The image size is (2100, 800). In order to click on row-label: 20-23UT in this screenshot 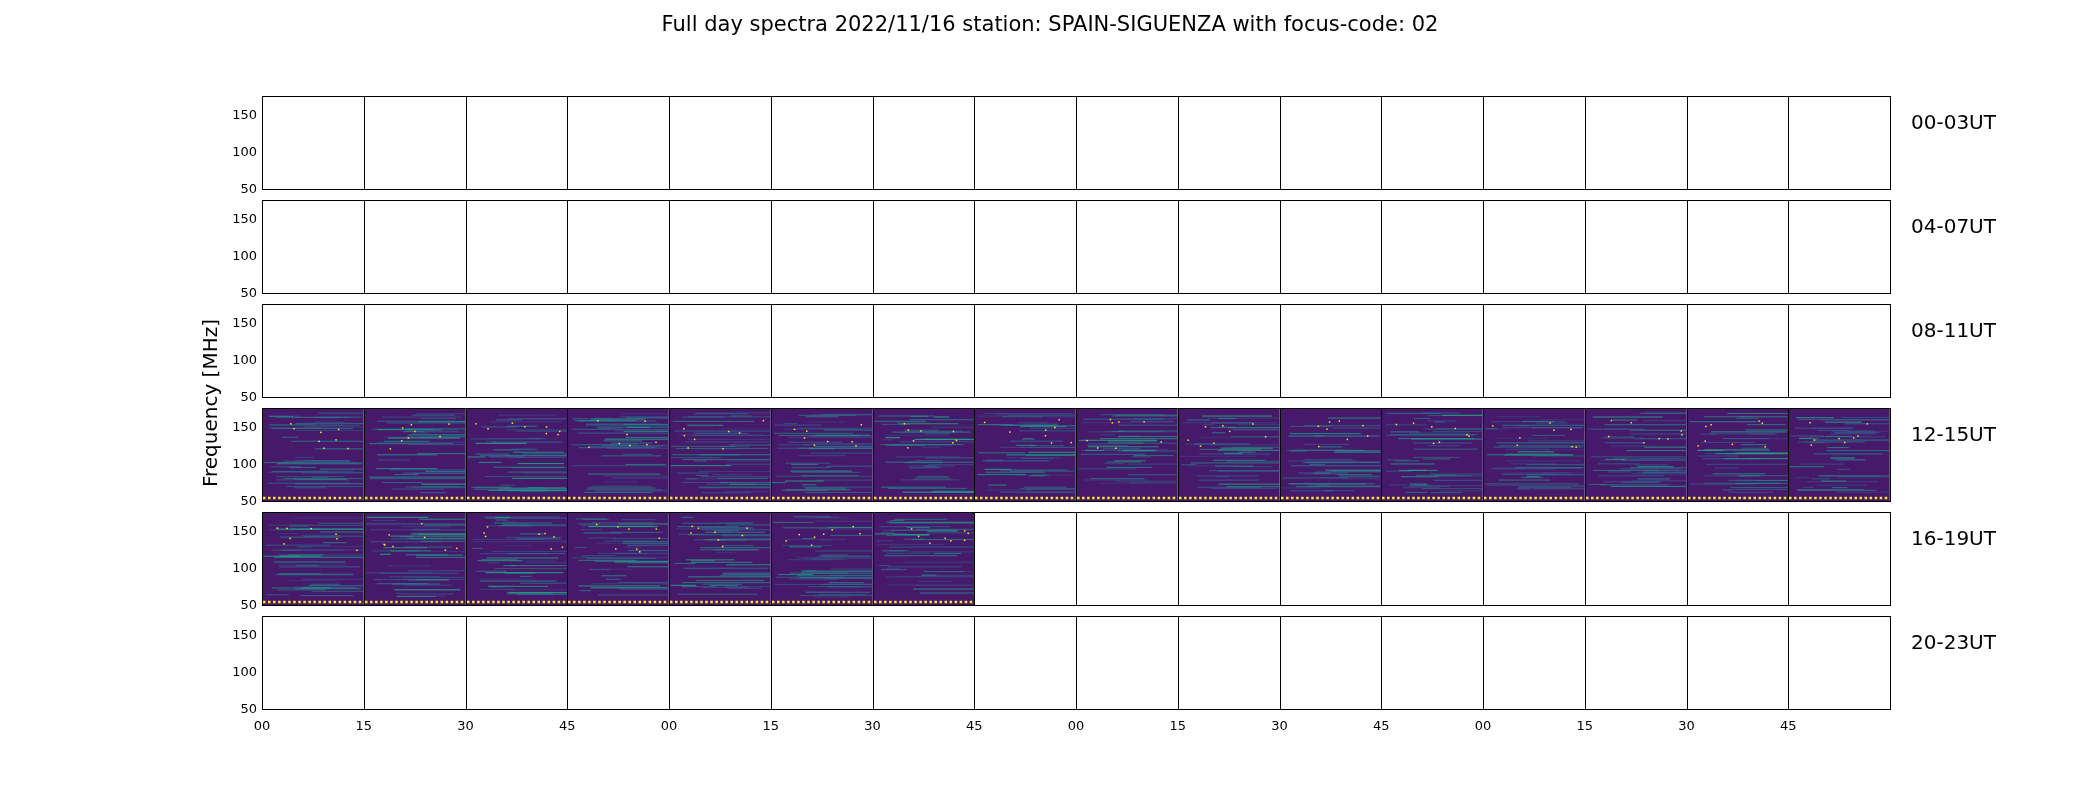, I will do `click(1953, 642)`.